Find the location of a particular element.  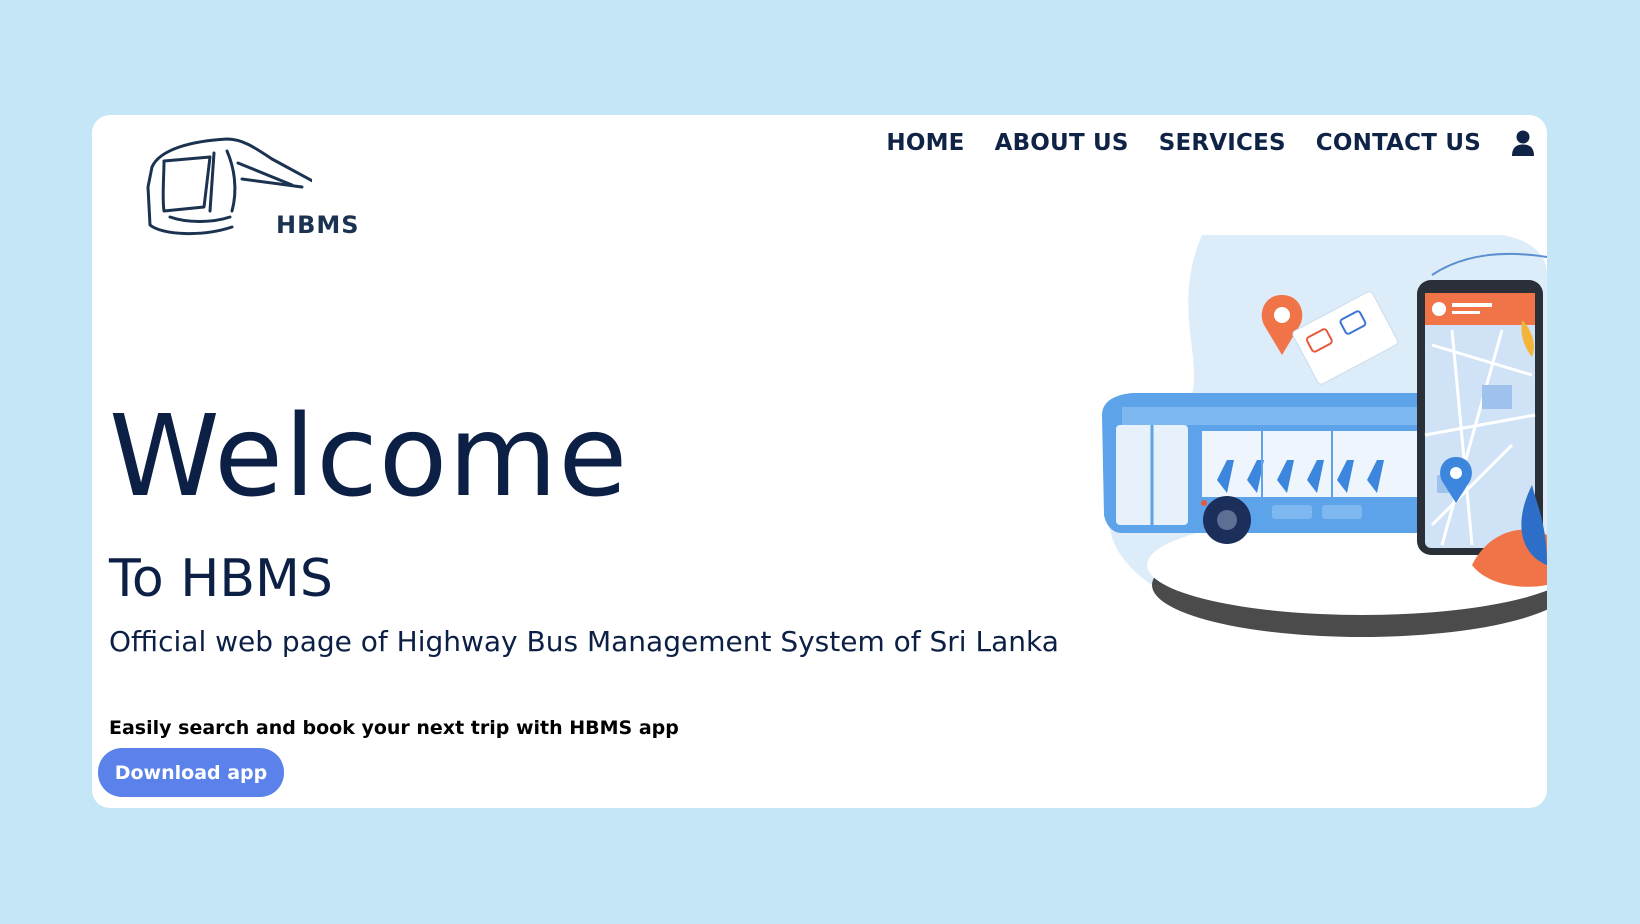

nav-contact-us: CONTACT US is located at coordinates (1398, 143).